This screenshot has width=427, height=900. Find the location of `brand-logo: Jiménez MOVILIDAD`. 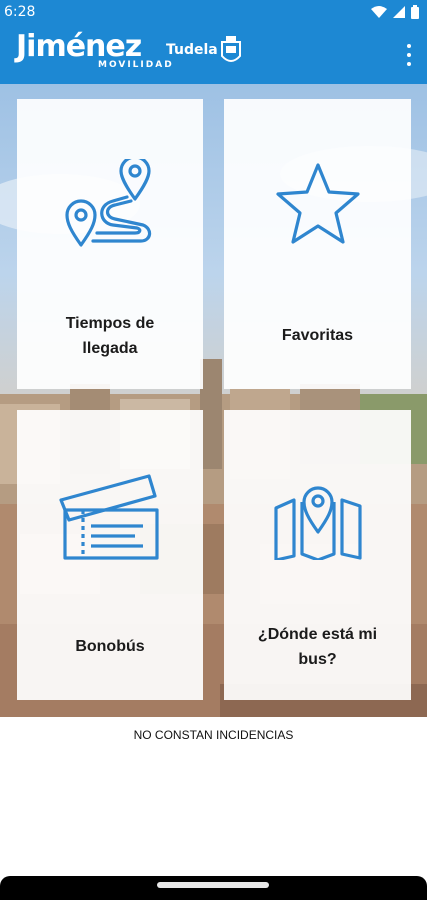

brand-logo: Jiménez MOVILIDAD is located at coordinates (94, 50).